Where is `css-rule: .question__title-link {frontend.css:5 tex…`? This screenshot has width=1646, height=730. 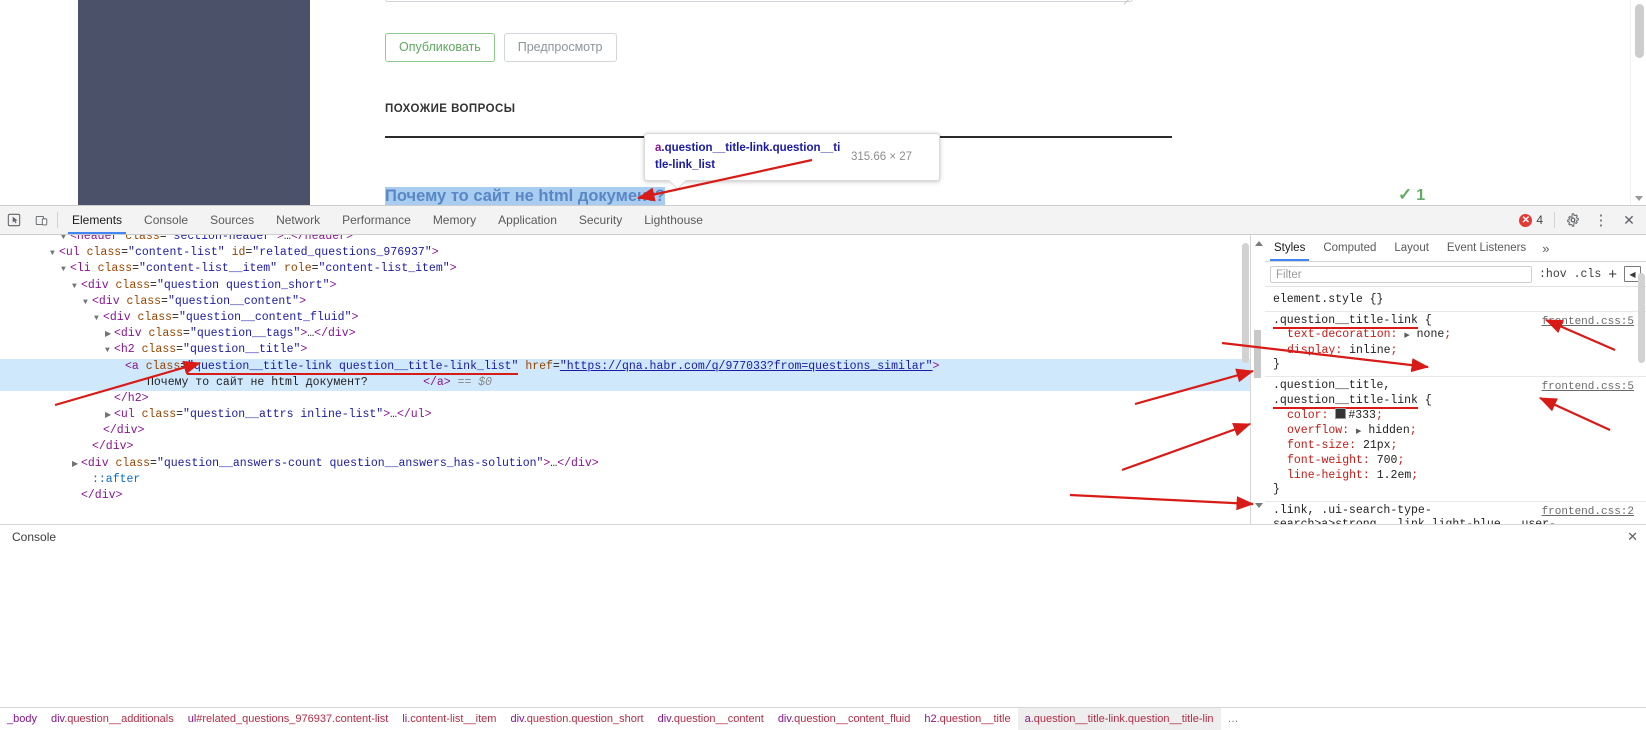
css-rule: .question__title-link {frontend.css:5 tex… is located at coordinates (1455, 344).